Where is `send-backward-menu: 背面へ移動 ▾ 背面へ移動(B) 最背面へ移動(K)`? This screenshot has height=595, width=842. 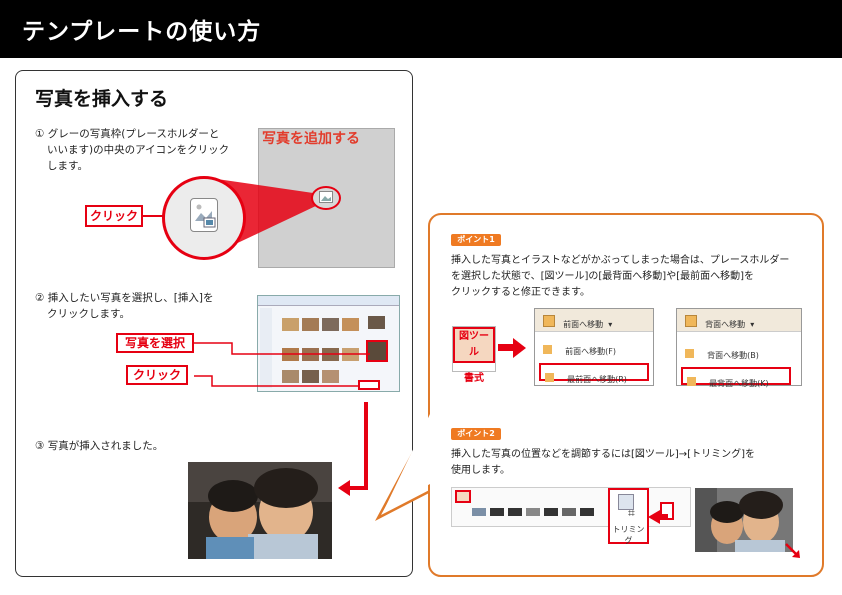
send-backward-menu: 背面へ移動 ▾ 背面へ移動(B) 最背面へ移動(K) is located at coordinates (739, 348).